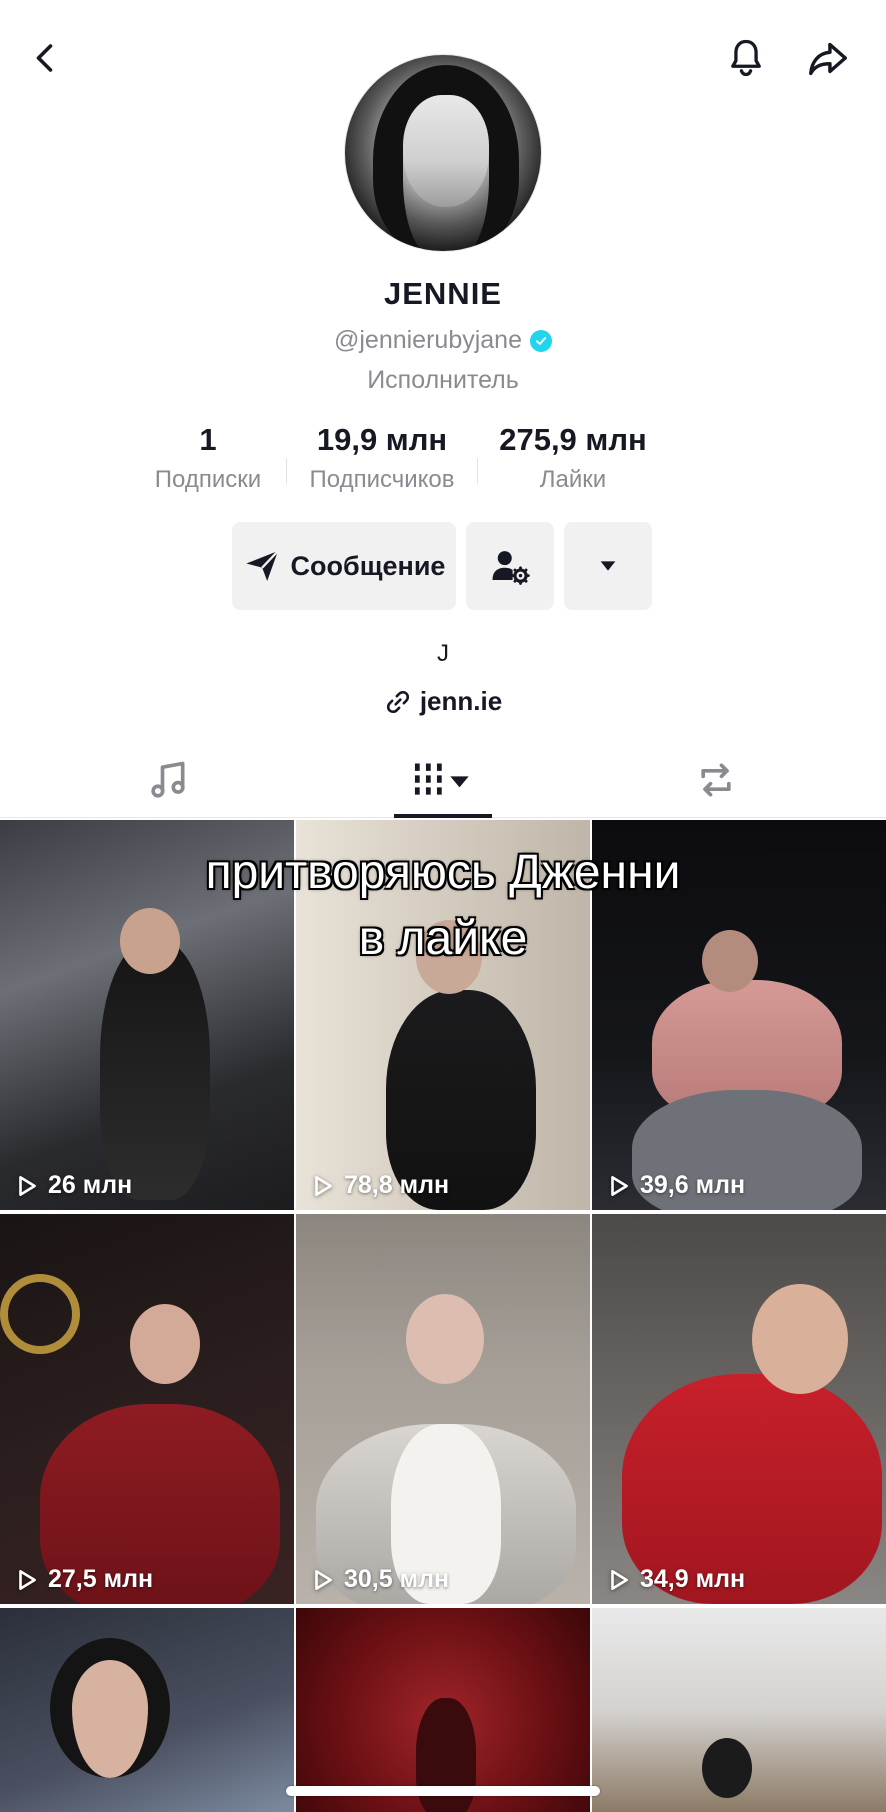 This screenshot has height=1812, width=886. What do you see at coordinates (443, 906) in the screenshot?
I see `video-caption-overlay: притворяюсь Дженни в лайке` at bounding box center [443, 906].